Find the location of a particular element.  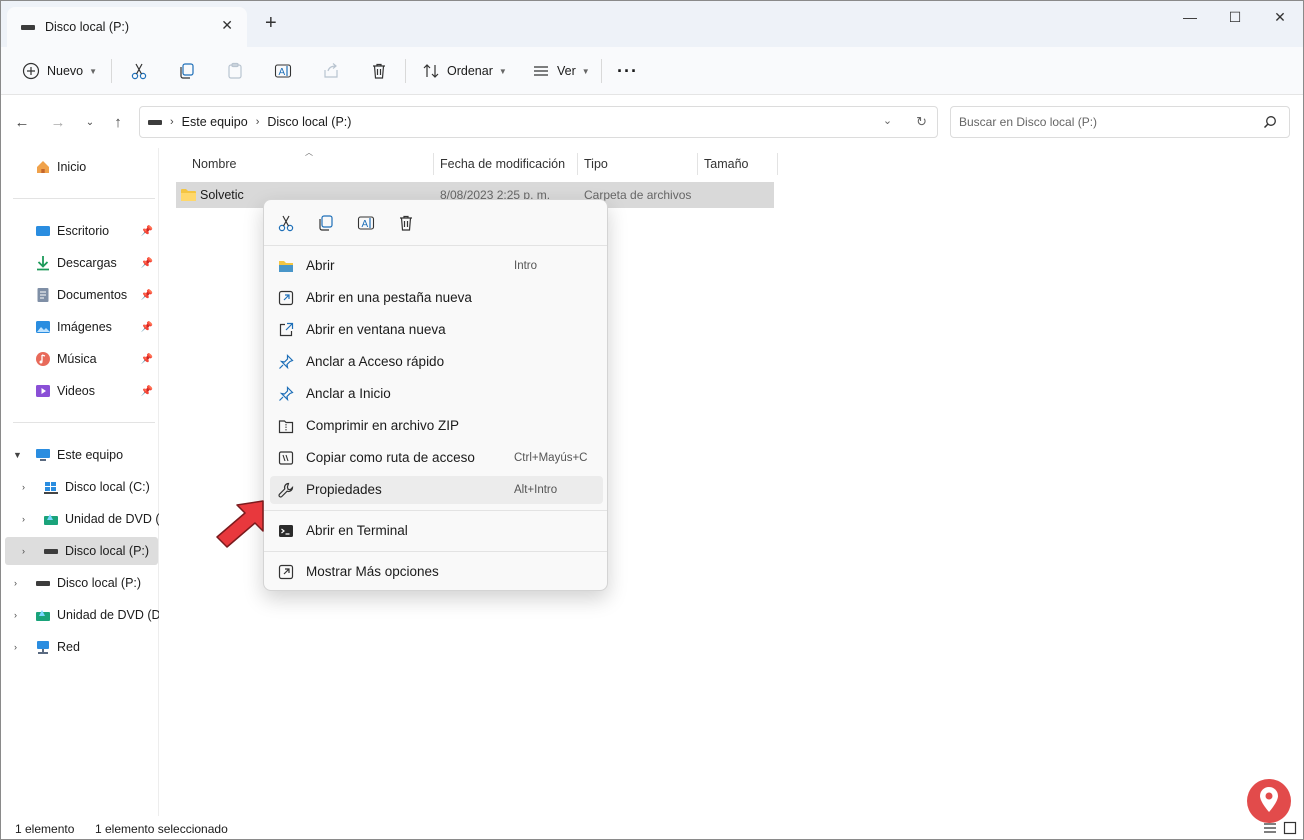

menu-item-anclar-inicio: Anclar a Inicio is located at coordinates (436, 394).